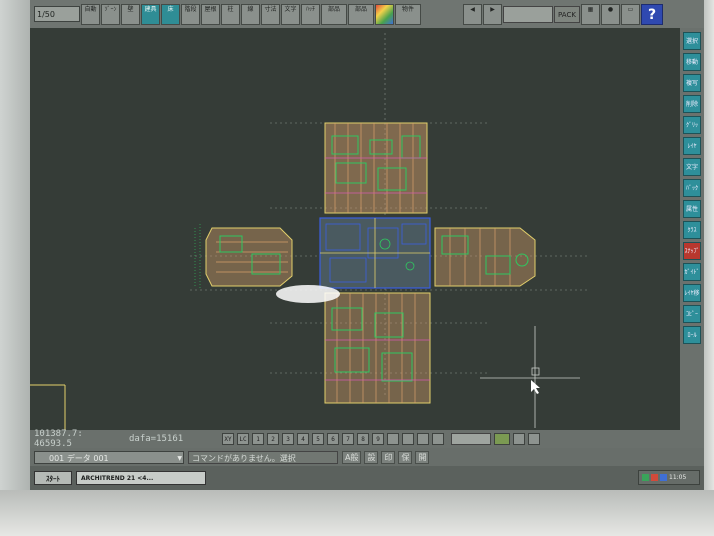 The image size is (714, 536). I want to click on pack-button: PACK, so click(567, 14).